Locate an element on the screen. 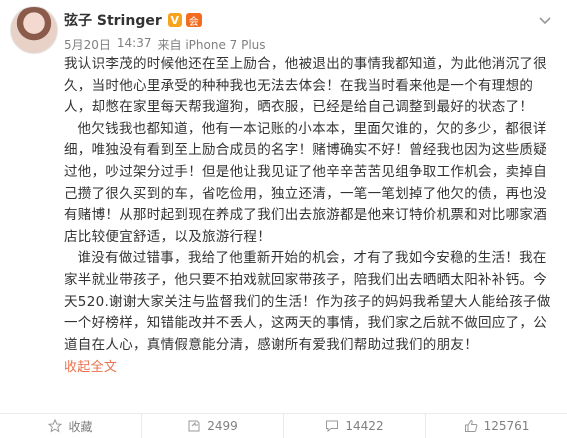 The height and width of the screenshot is (438, 567). comment-button: 14422 is located at coordinates (355, 426).